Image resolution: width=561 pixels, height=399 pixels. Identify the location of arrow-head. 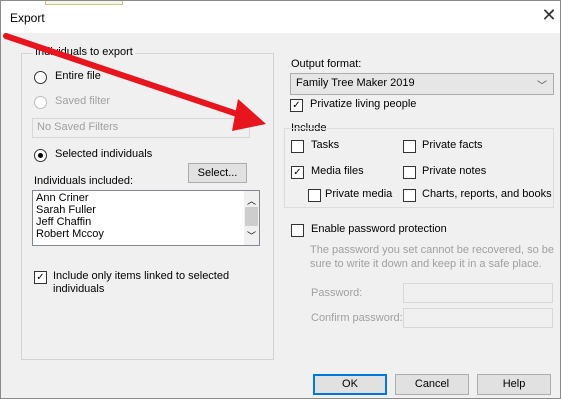
(249, 115).